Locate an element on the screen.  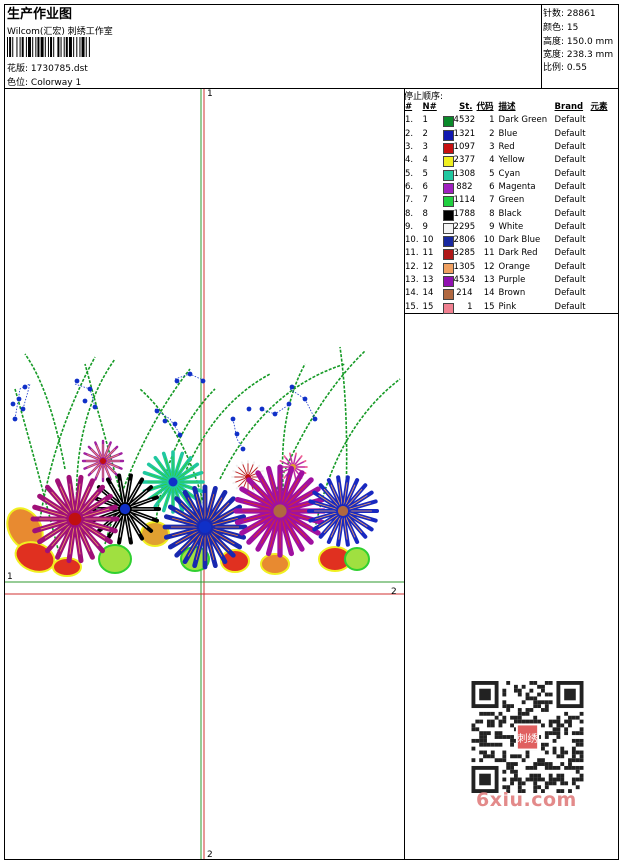
color-row: 6. 6 882 6 Magenta Default is located at coordinates (506, 187).